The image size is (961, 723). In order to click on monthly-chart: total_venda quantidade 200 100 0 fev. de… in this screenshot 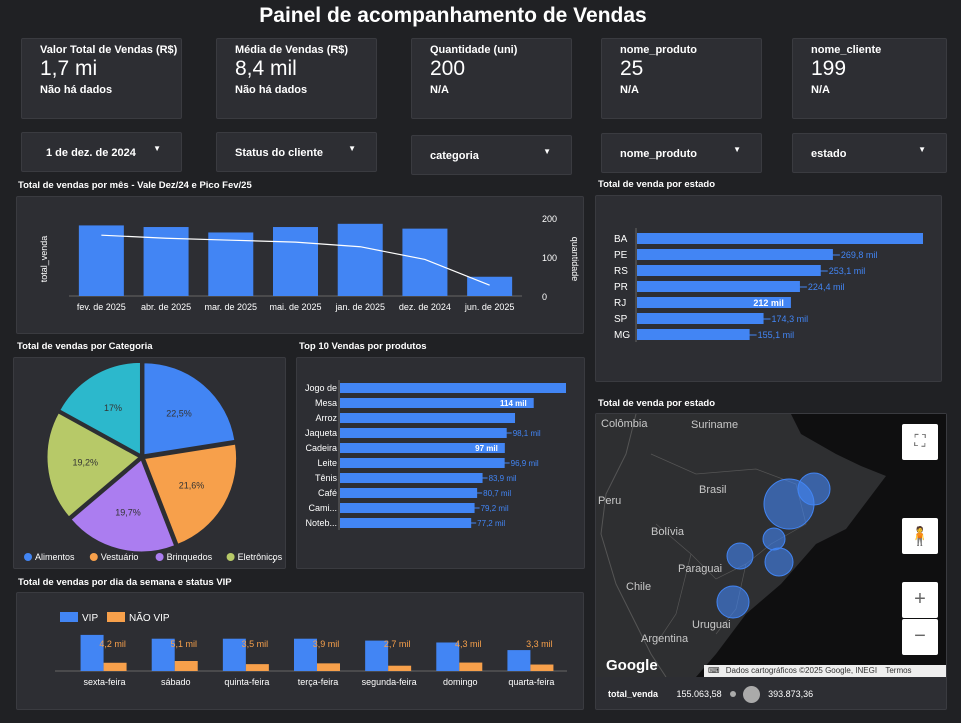, I will do `click(309, 263)`.